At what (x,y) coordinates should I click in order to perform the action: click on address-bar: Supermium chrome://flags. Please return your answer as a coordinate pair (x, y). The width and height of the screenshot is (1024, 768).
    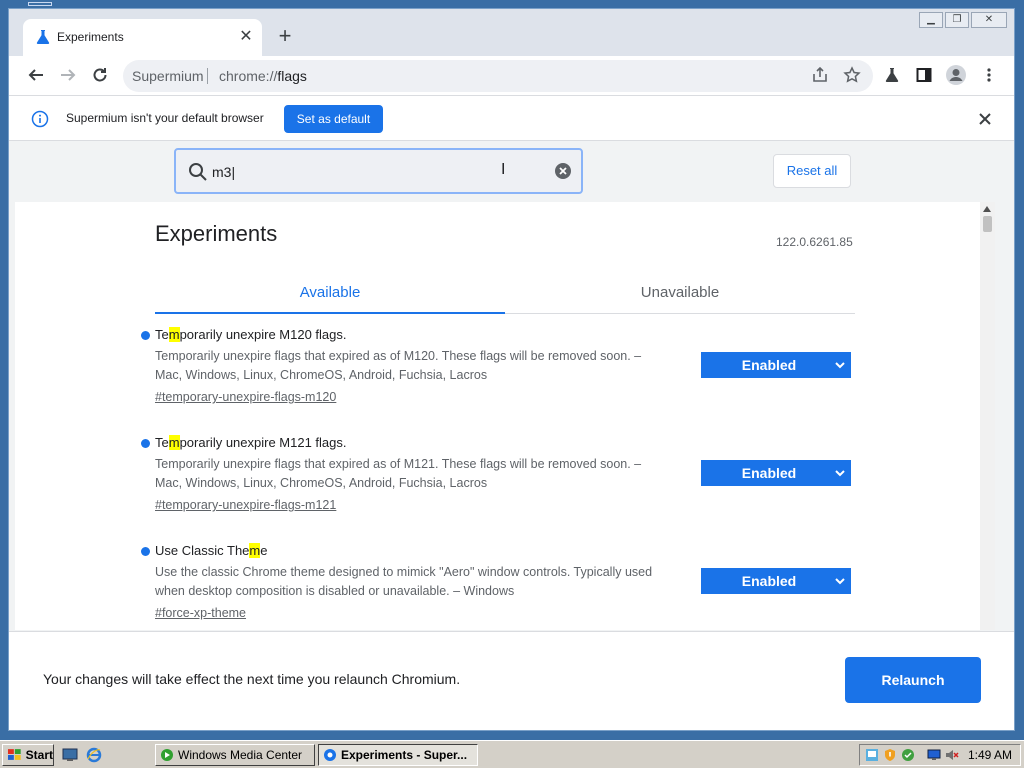
    Looking at the image, I should click on (498, 76).